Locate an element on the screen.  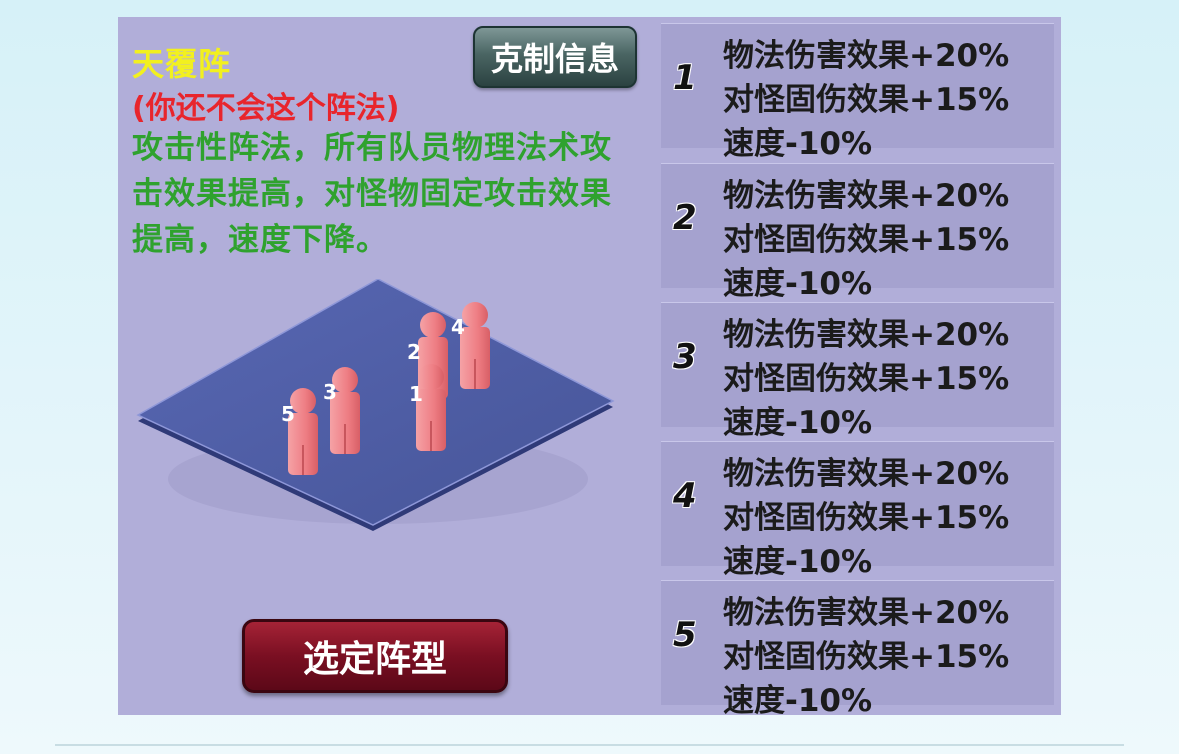
slot-label-3: 3 is located at coordinates (330, 392).